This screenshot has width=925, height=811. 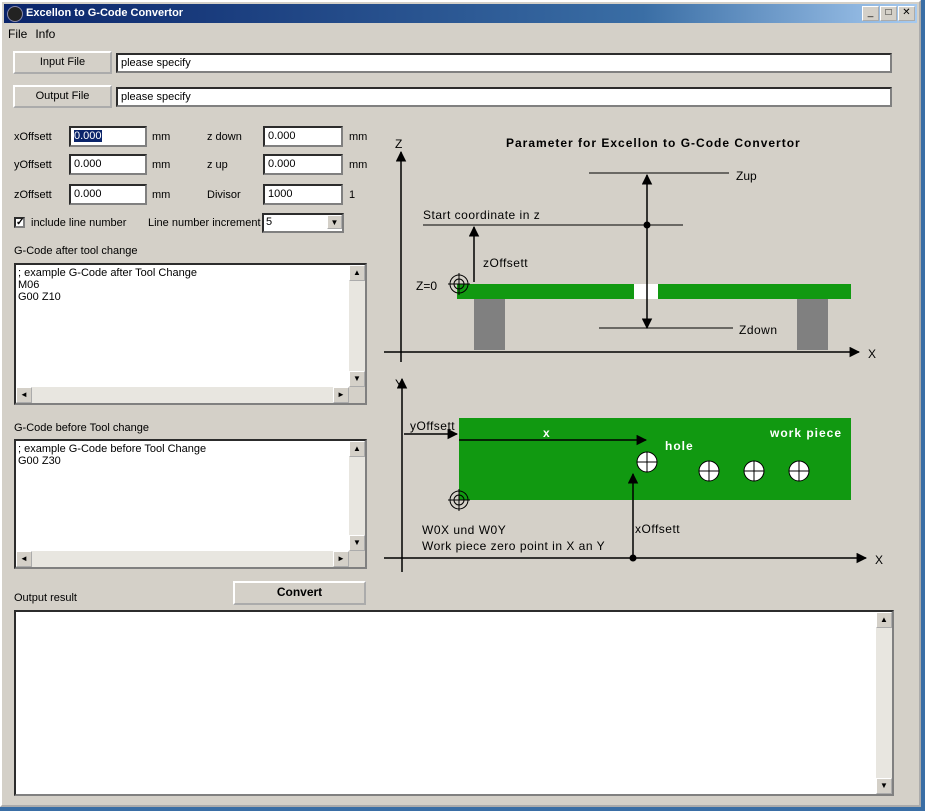 I want to click on x-axis-label-top: X, so click(x=872, y=354).